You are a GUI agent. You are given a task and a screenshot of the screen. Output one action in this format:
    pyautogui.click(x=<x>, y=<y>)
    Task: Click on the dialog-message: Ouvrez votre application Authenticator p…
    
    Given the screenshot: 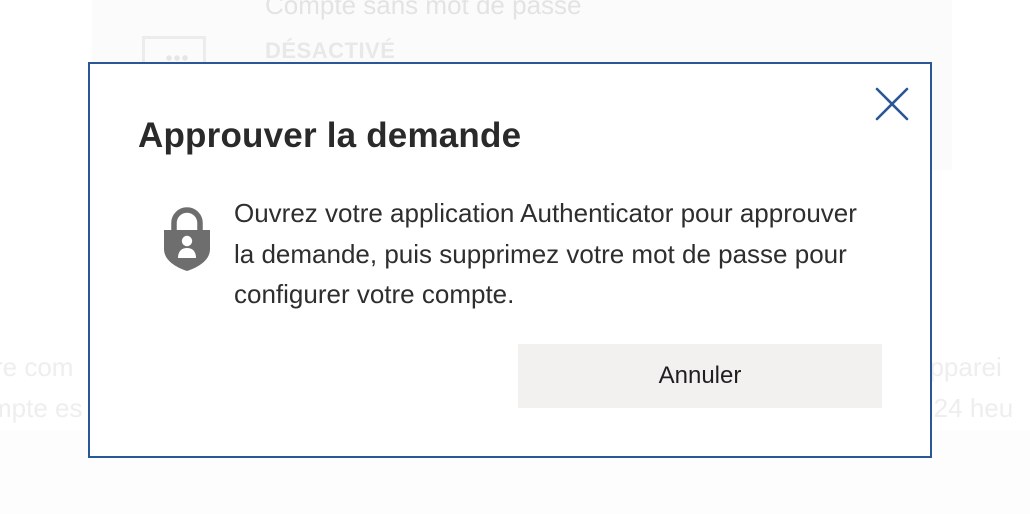 What is the action you would take?
    pyautogui.click(x=545, y=253)
    